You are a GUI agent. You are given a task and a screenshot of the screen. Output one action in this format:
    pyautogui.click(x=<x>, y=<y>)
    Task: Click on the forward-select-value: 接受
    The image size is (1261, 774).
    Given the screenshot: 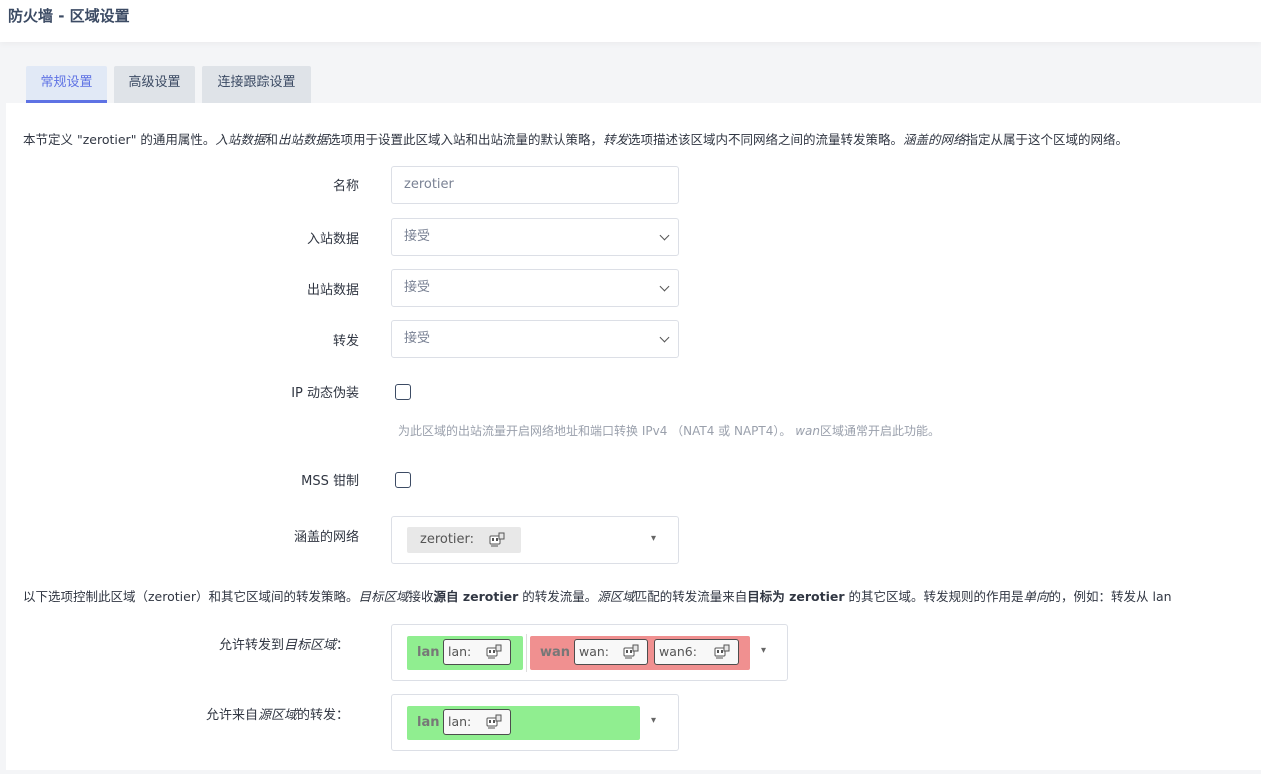 What is the action you would take?
    pyautogui.click(x=417, y=338)
    